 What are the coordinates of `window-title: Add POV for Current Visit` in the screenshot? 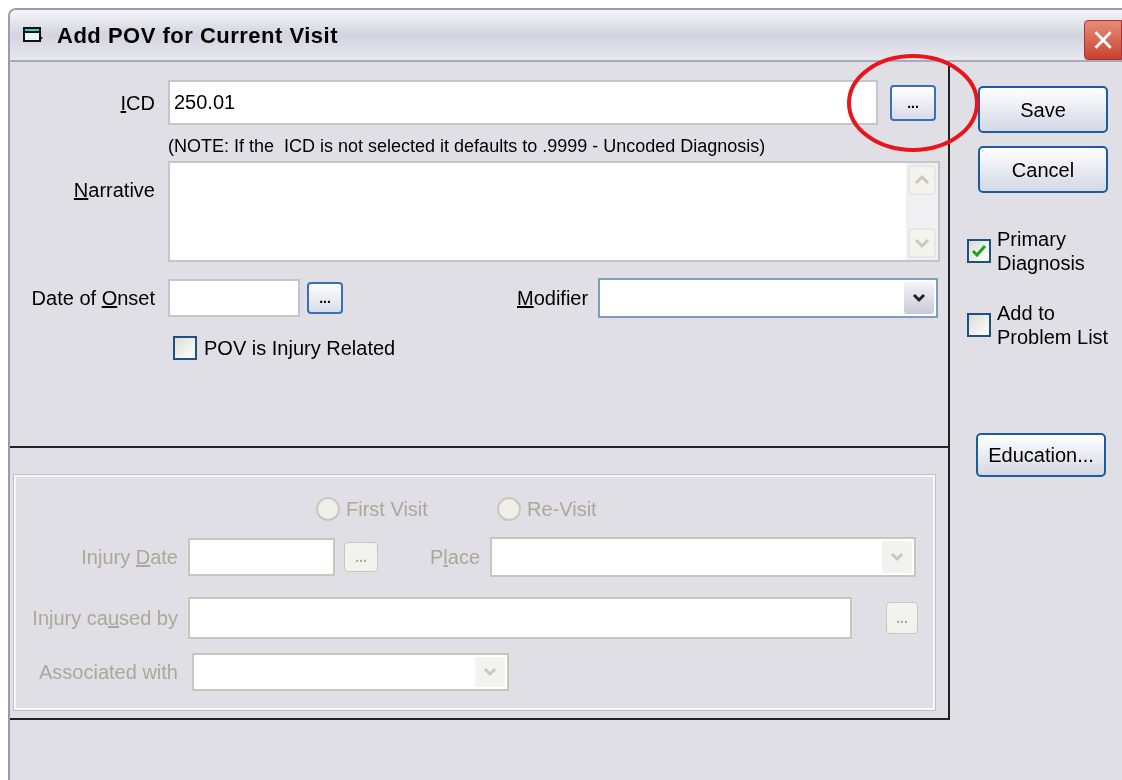 It's located at (197, 35).